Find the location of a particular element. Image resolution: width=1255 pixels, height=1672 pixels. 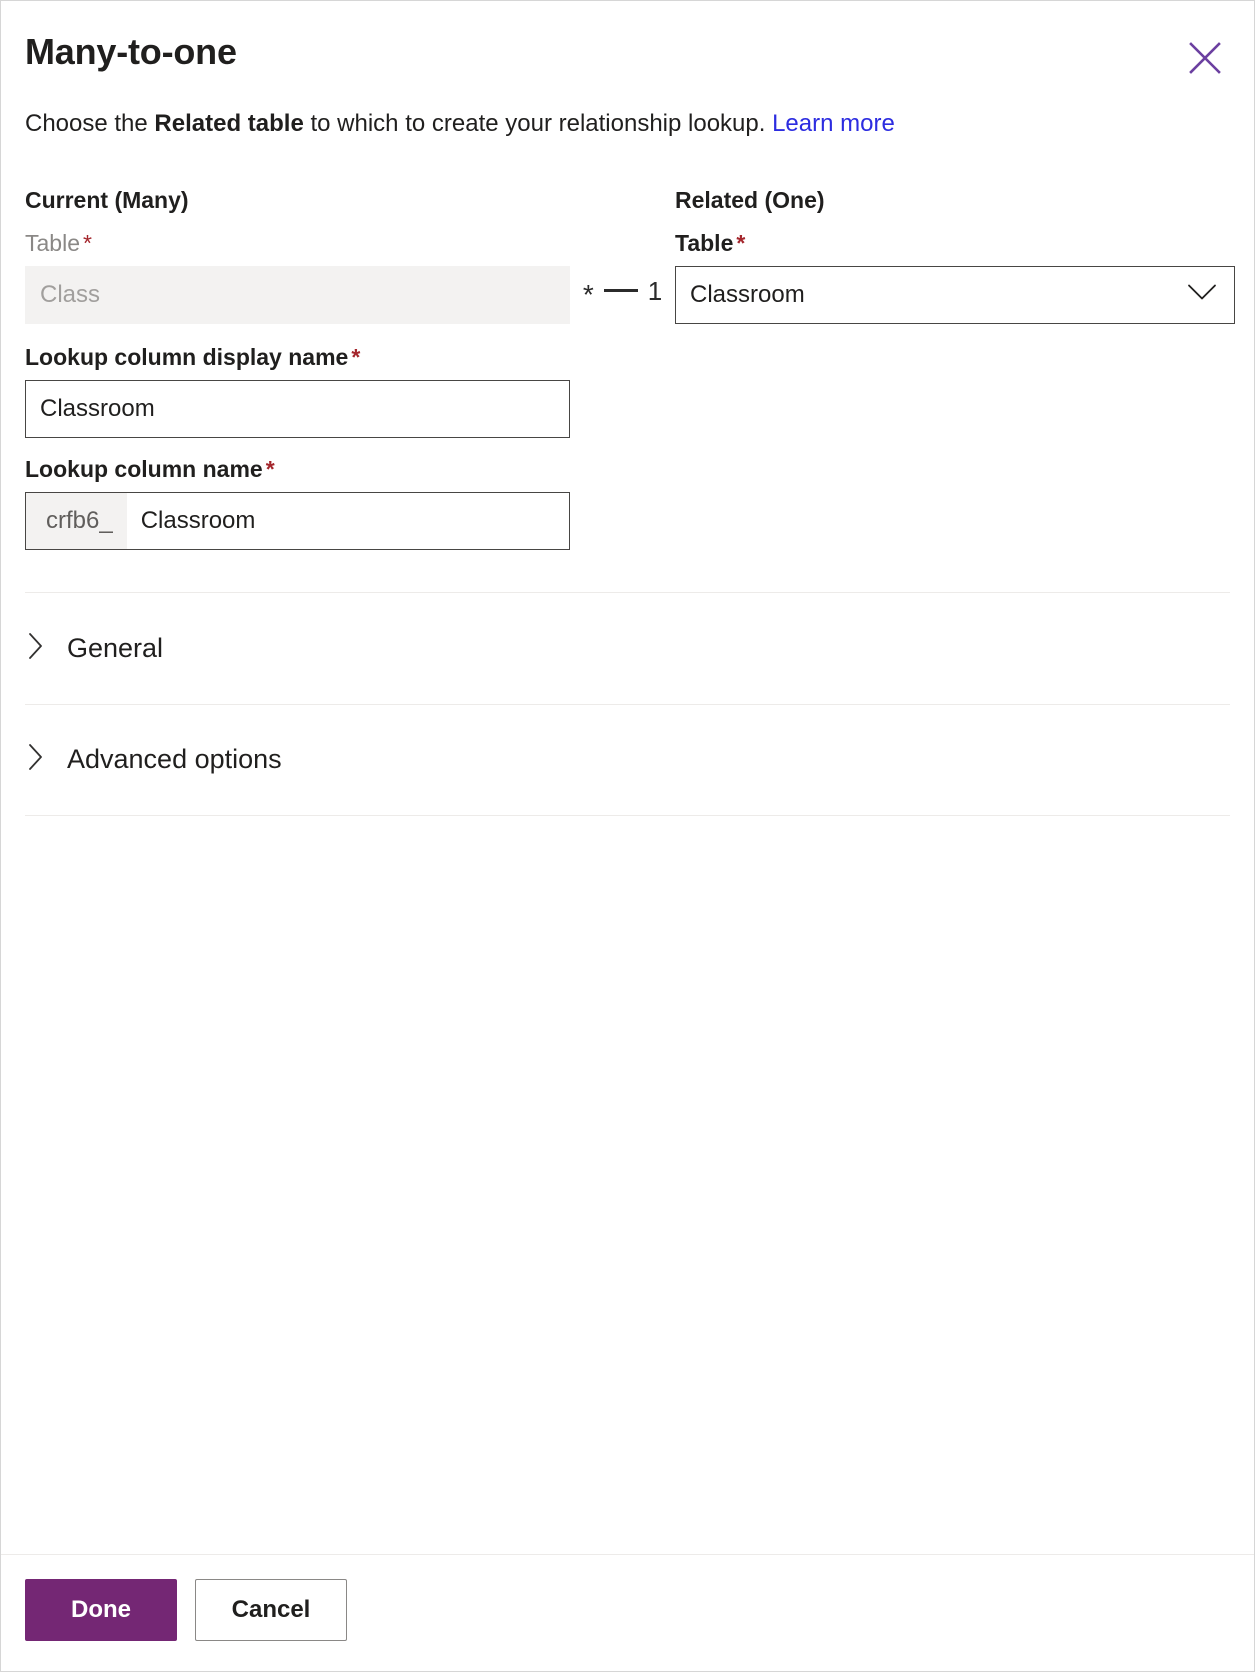

lookup-name-label: Lookup column name * is located at coordinates (297, 469).